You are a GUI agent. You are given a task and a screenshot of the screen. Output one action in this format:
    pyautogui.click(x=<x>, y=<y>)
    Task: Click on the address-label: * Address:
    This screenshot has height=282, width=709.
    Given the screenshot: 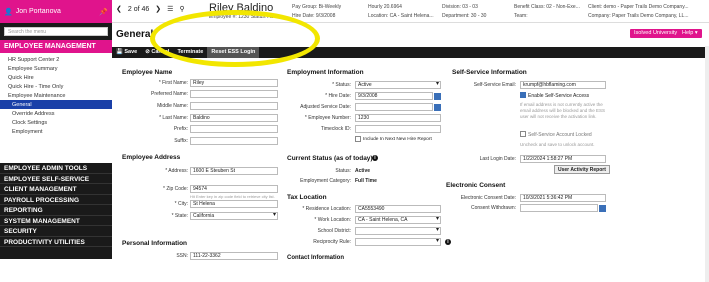 What is the action you would take?
    pyautogui.click(x=176, y=171)
    